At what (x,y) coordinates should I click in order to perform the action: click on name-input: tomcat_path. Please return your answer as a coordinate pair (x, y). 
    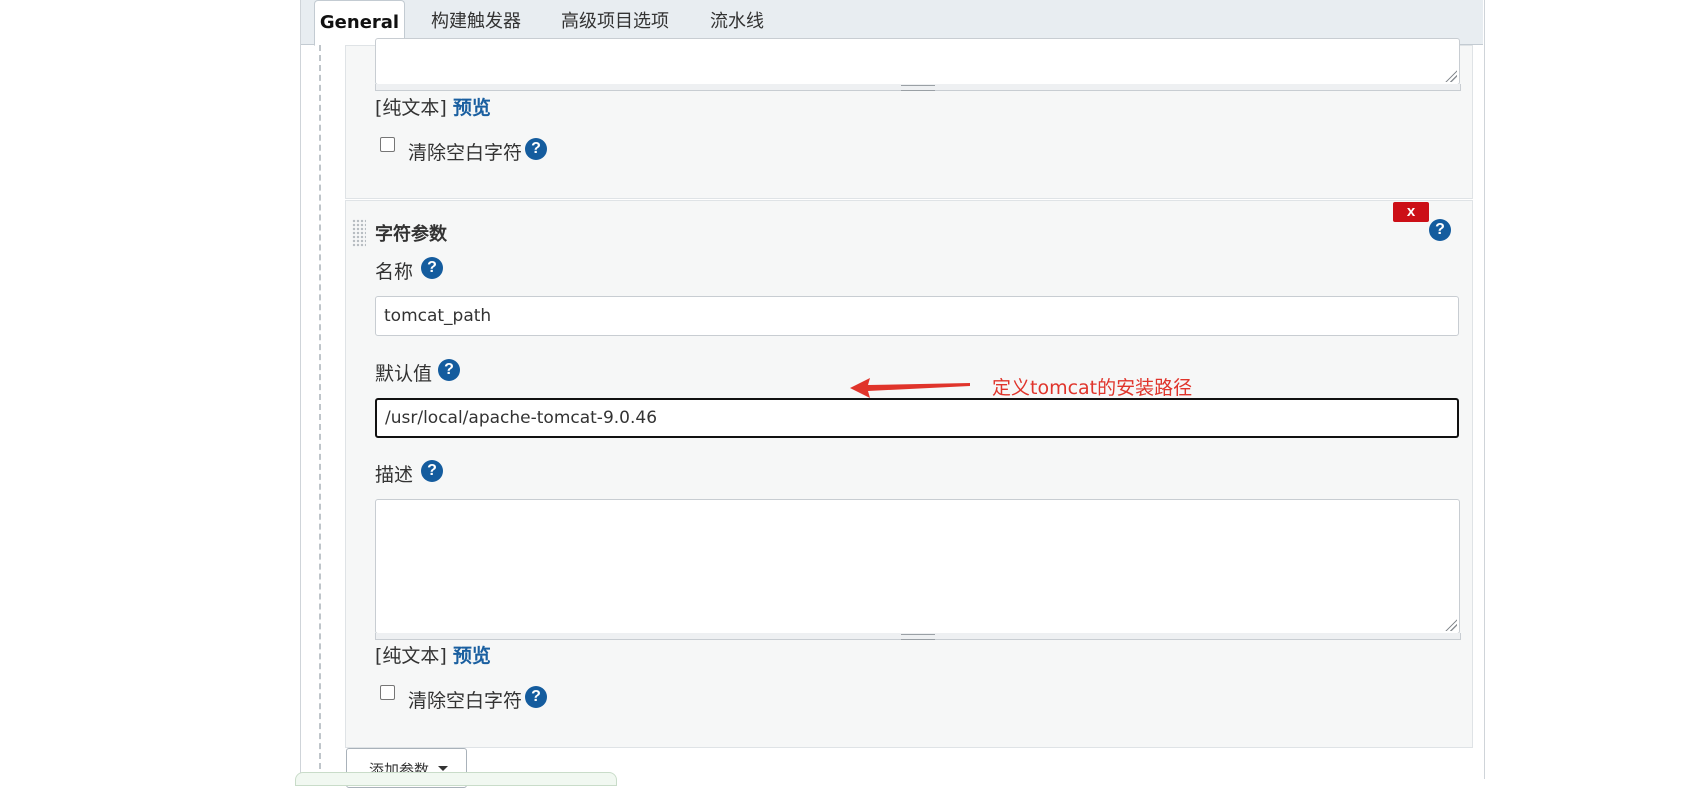
    Looking at the image, I should click on (917, 316).